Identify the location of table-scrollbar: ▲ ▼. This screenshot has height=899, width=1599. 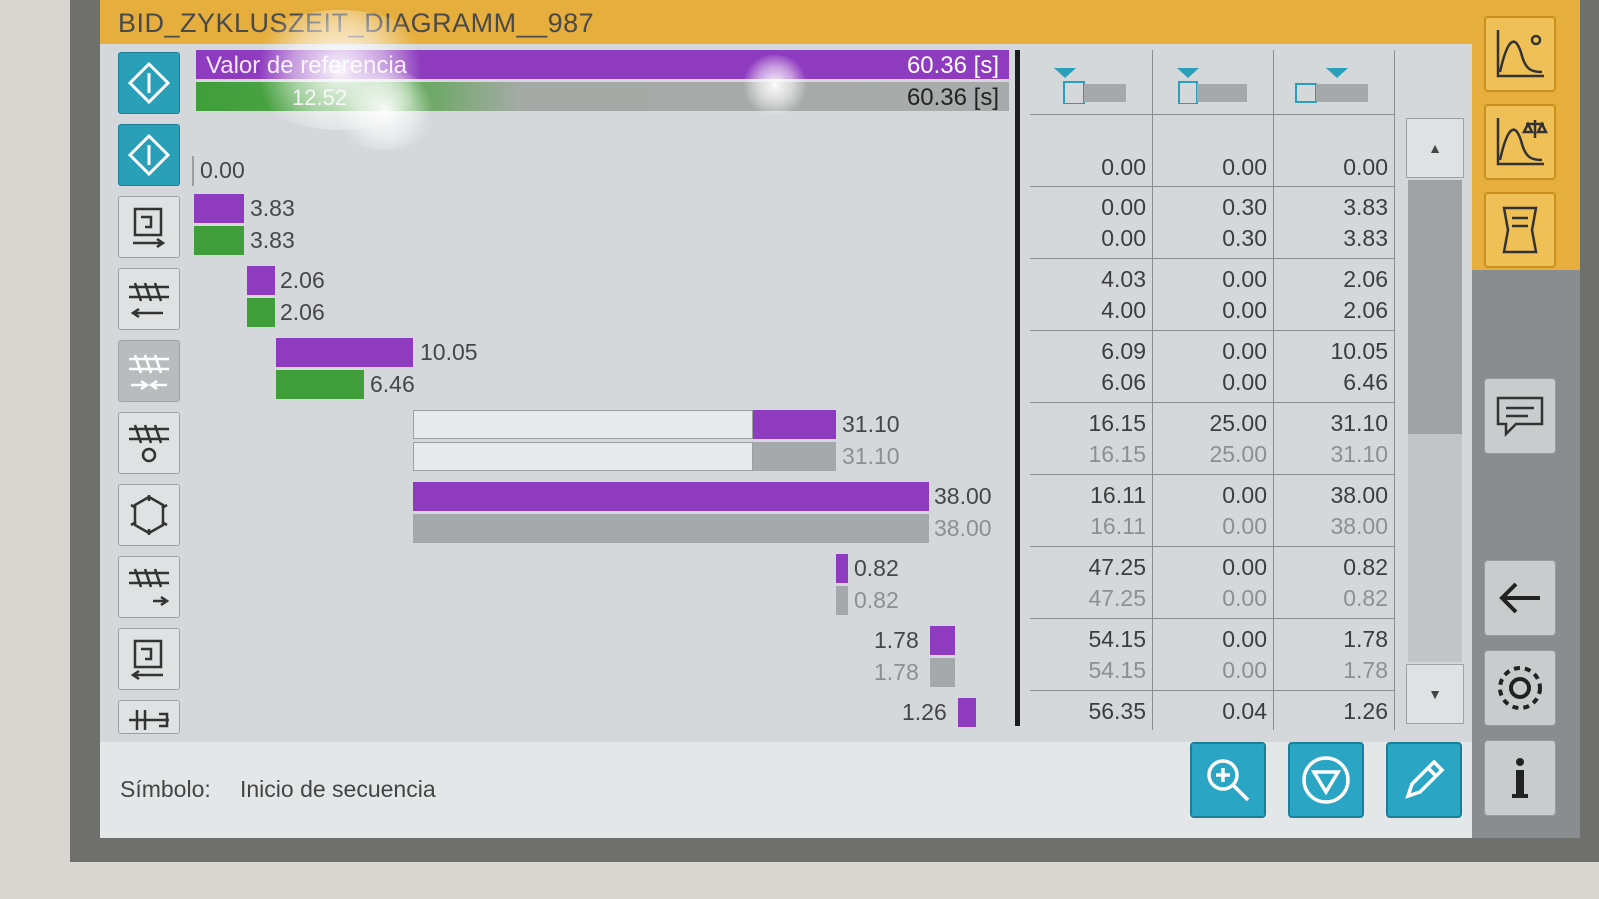
(1435, 423).